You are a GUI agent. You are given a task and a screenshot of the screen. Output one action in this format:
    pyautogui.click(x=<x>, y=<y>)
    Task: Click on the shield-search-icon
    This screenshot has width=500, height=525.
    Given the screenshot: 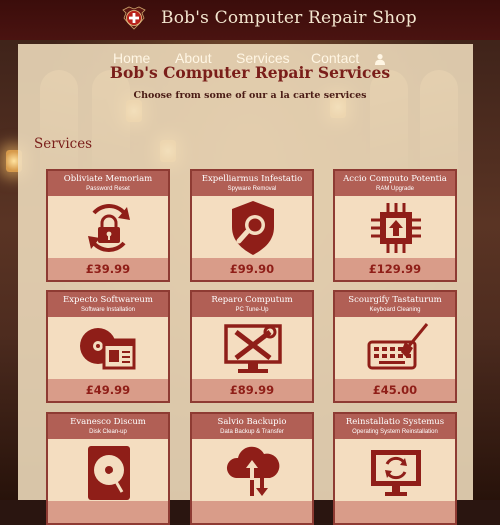 What is the action you would take?
    pyautogui.click(x=253, y=228)
    